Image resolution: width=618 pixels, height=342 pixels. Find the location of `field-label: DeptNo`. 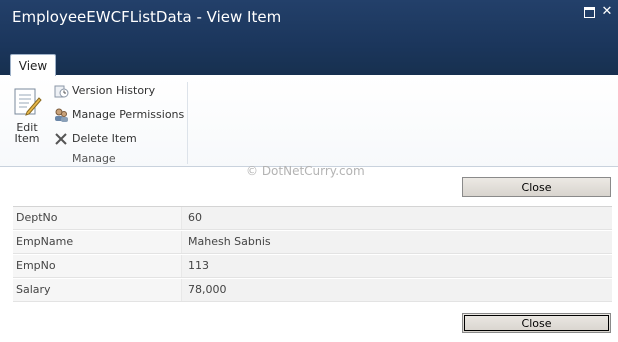

field-label: DeptNo is located at coordinates (97, 218).